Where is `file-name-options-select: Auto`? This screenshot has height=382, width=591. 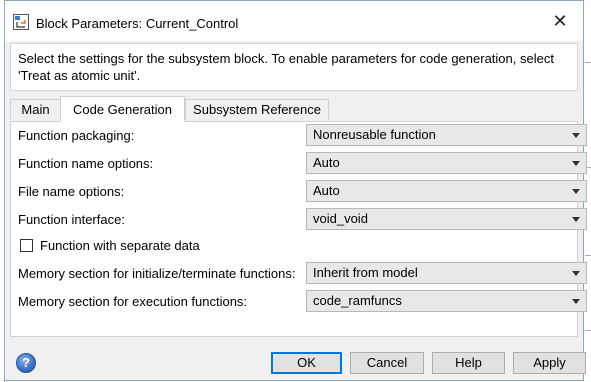 file-name-options-select: Auto is located at coordinates (446, 191).